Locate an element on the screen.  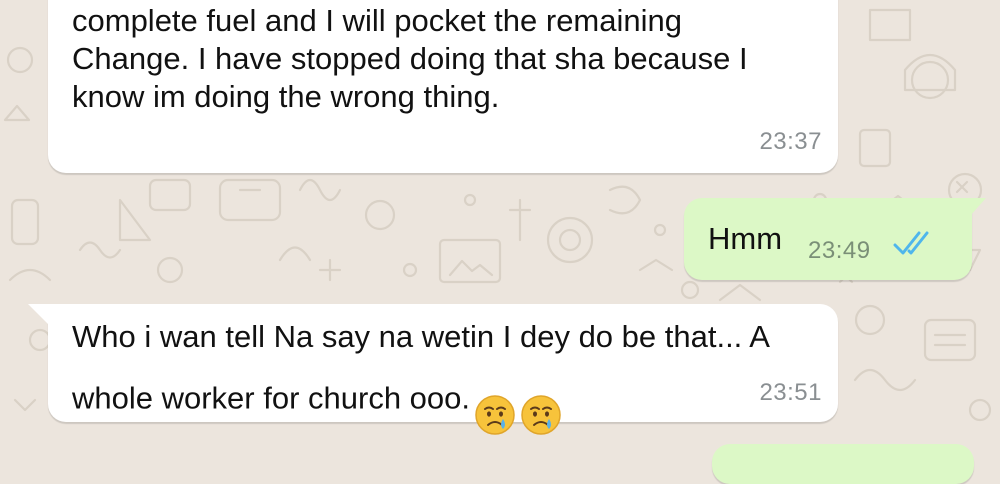
outgoing-message: Hmm 23:49 is located at coordinates (835, 239).